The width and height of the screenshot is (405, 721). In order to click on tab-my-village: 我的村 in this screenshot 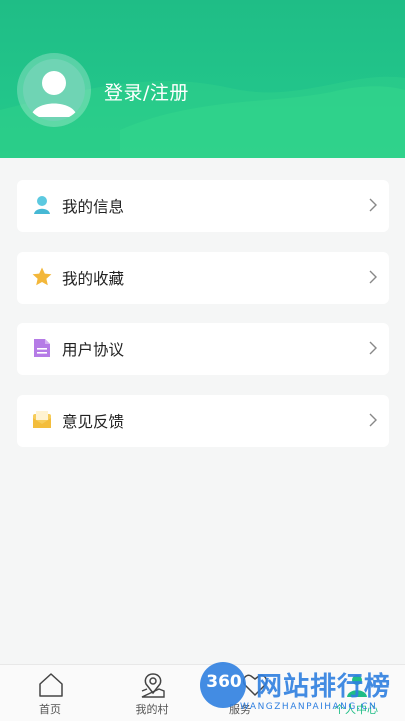, I will do `click(152, 693)`.